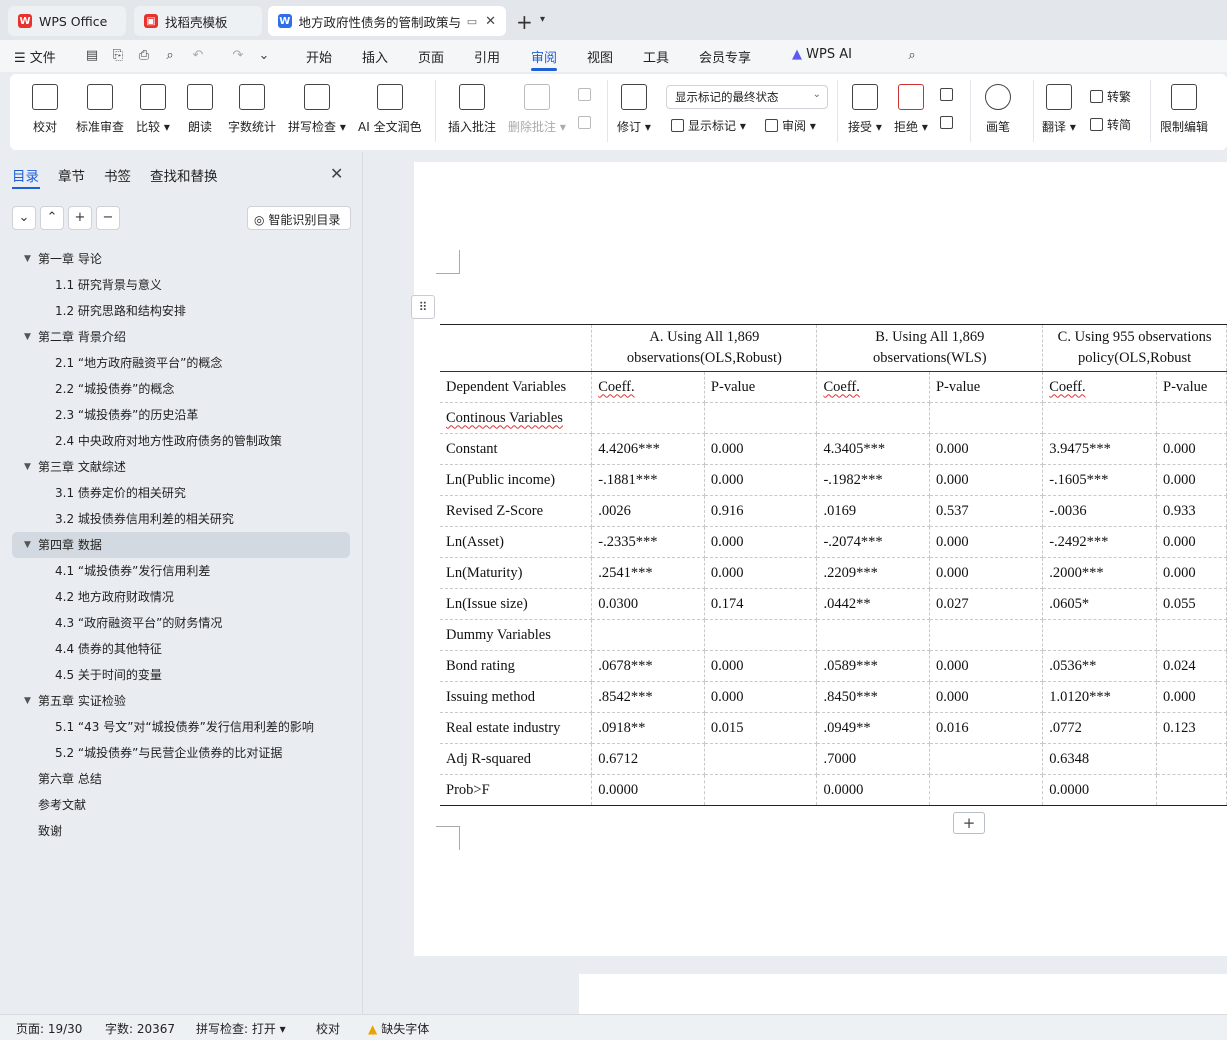 The width and height of the screenshot is (1227, 1040). Describe the element at coordinates (648, 666) in the screenshot. I see `table-cell: .0678***` at that location.